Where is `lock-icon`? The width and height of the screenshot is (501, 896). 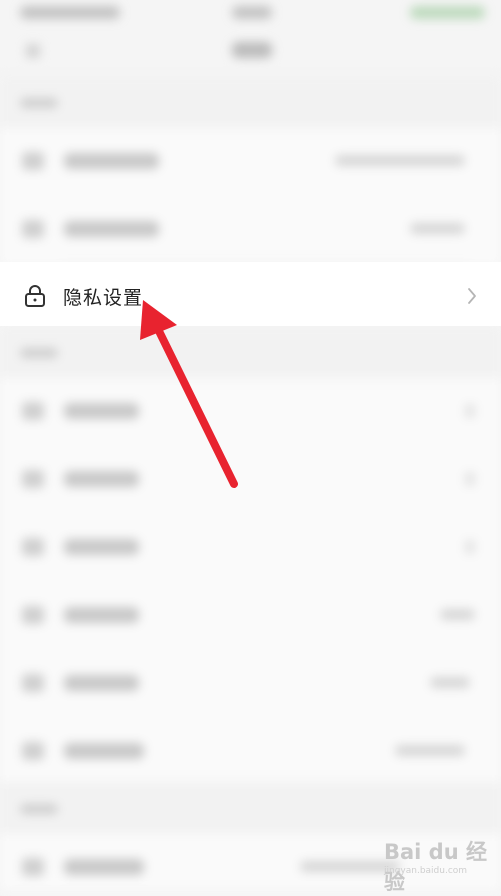
lock-icon is located at coordinates (35, 296).